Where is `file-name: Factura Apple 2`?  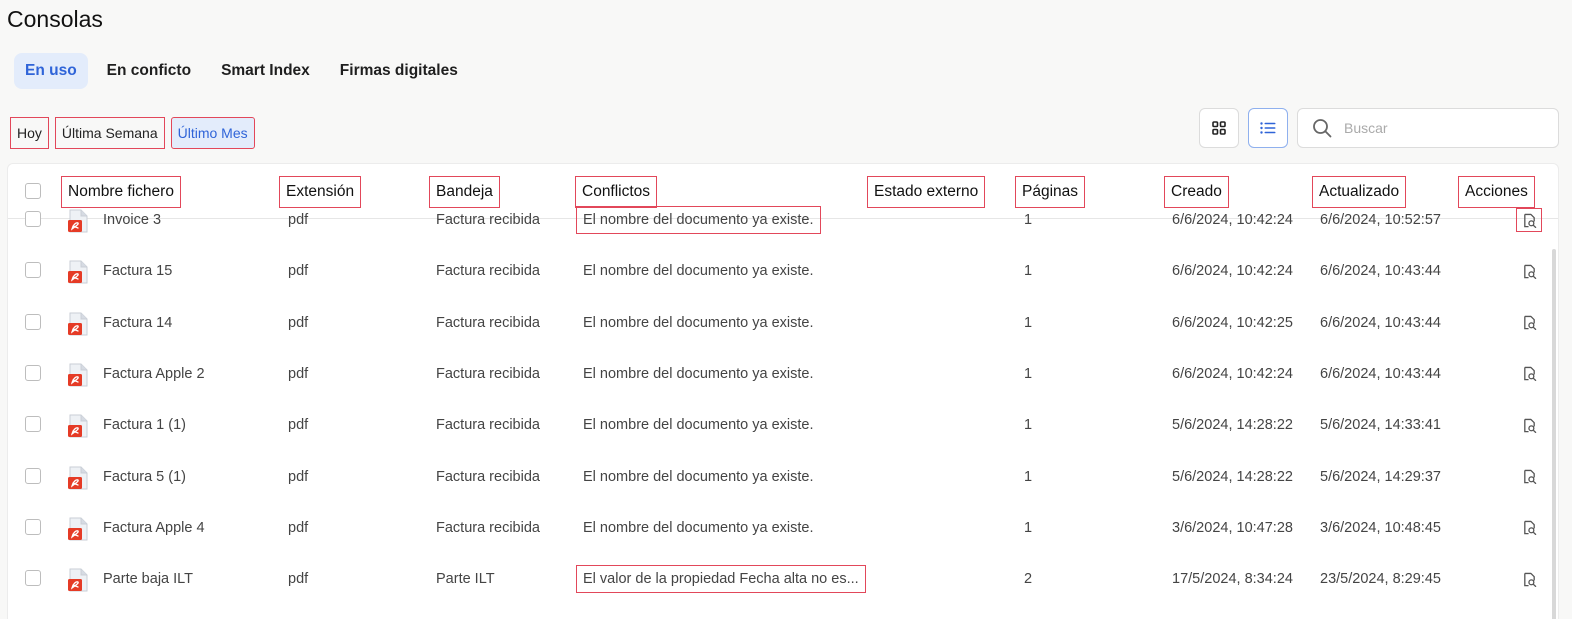 file-name: Factura Apple 2 is located at coordinates (154, 374).